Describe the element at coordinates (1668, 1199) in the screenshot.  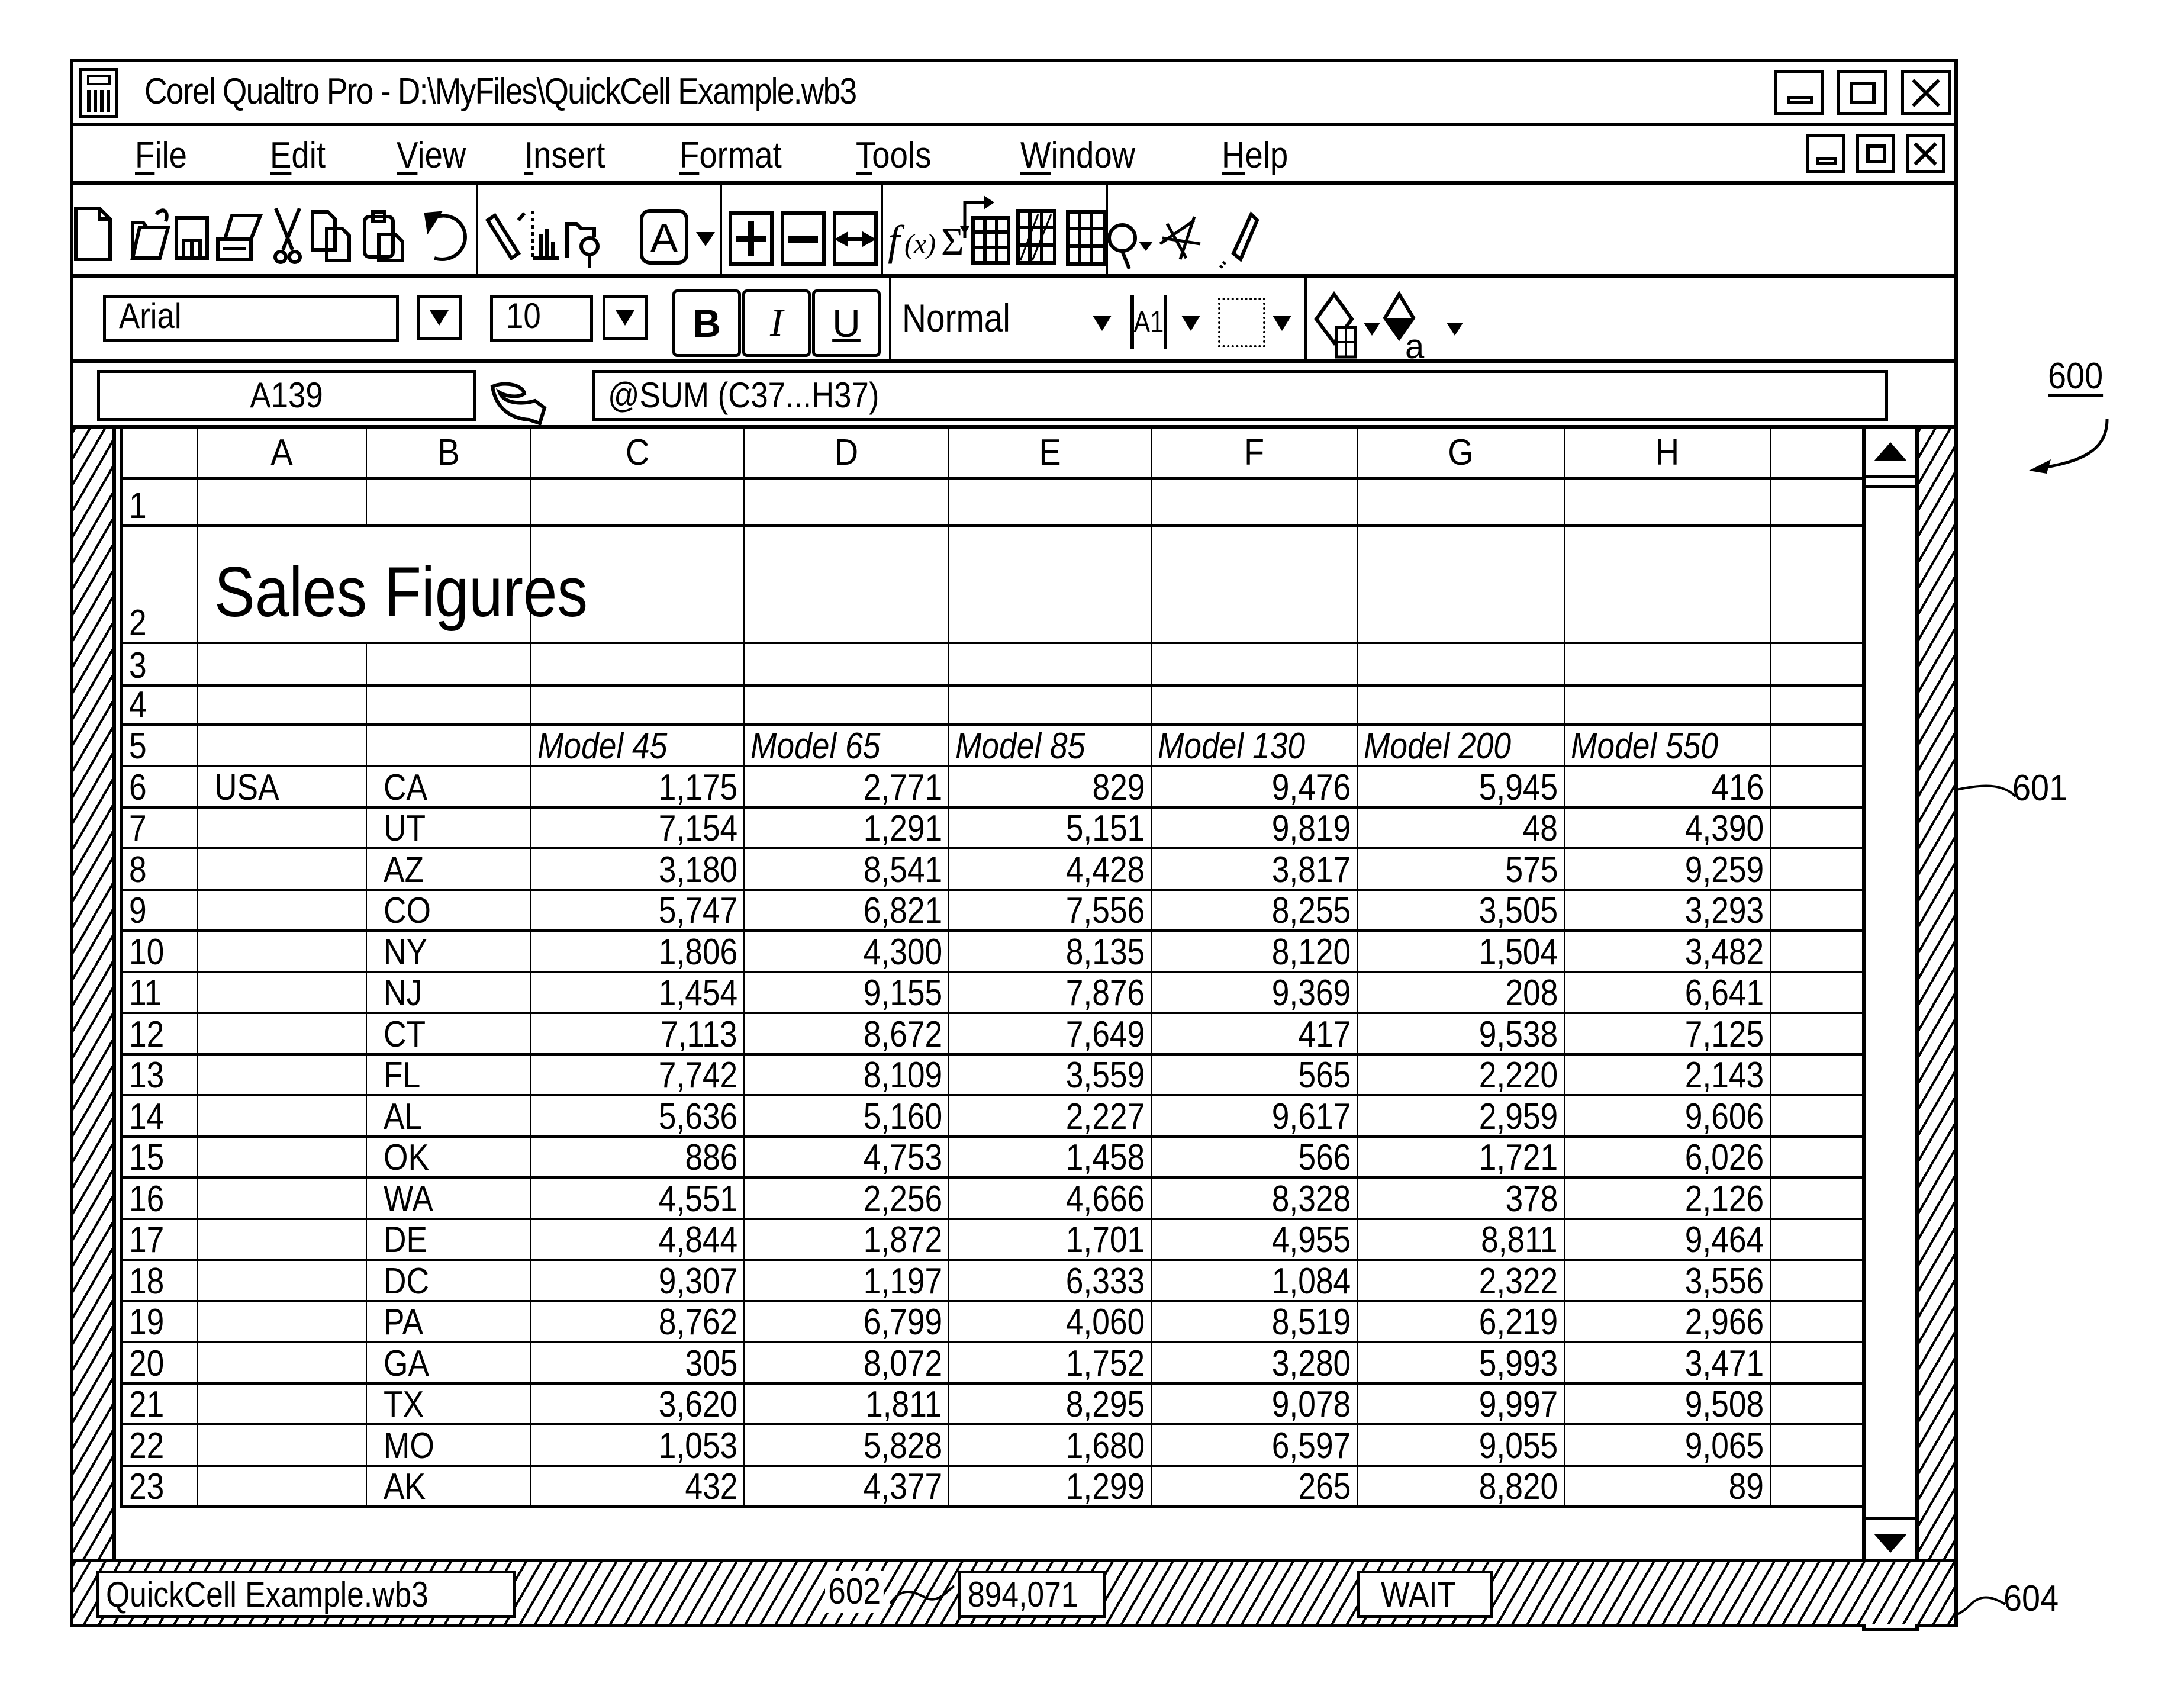
I see `value-cell: 2,126` at that location.